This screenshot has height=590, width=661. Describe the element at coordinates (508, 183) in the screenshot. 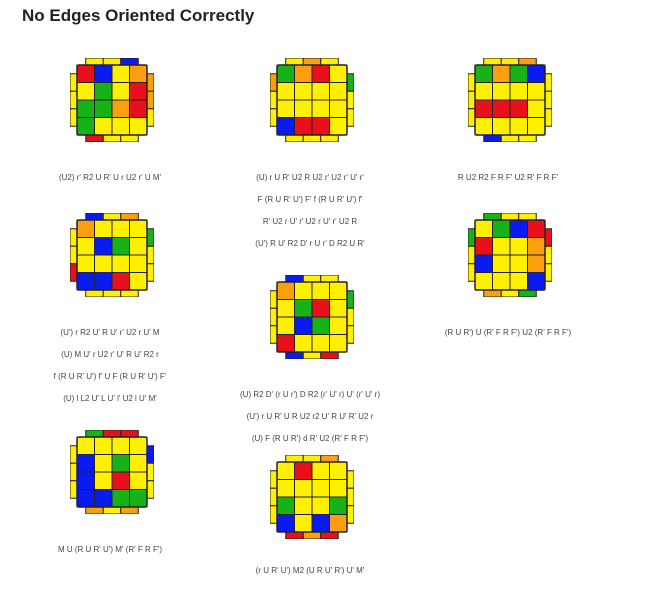

I see `algorithm-list: R U2 R2 F R F' U2 R' F R F'` at that location.